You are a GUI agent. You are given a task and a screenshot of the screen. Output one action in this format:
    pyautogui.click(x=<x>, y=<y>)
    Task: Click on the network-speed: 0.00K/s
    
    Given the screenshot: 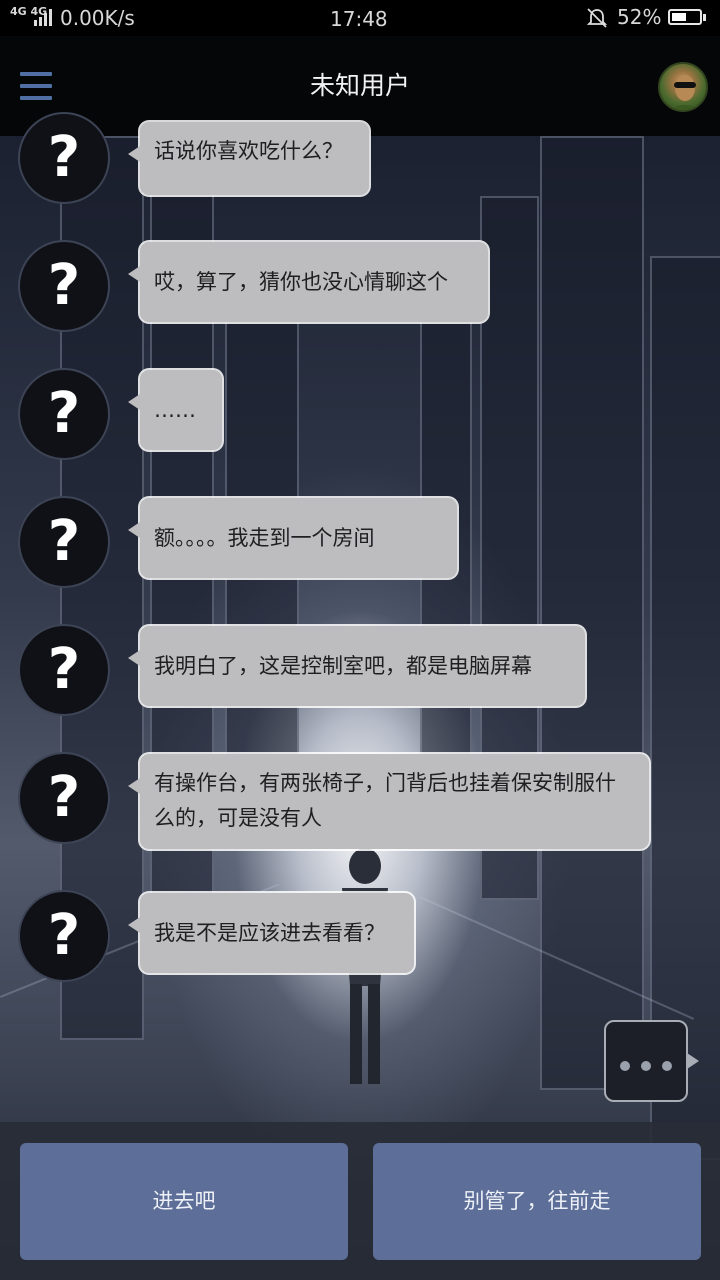 What is the action you would take?
    pyautogui.click(x=97, y=18)
    